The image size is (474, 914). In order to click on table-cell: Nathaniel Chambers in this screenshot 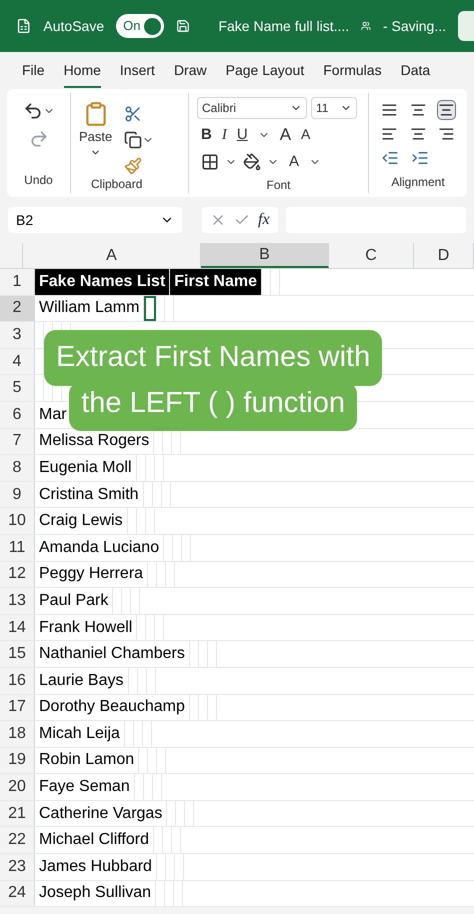, I will do `click(112, 654)`.